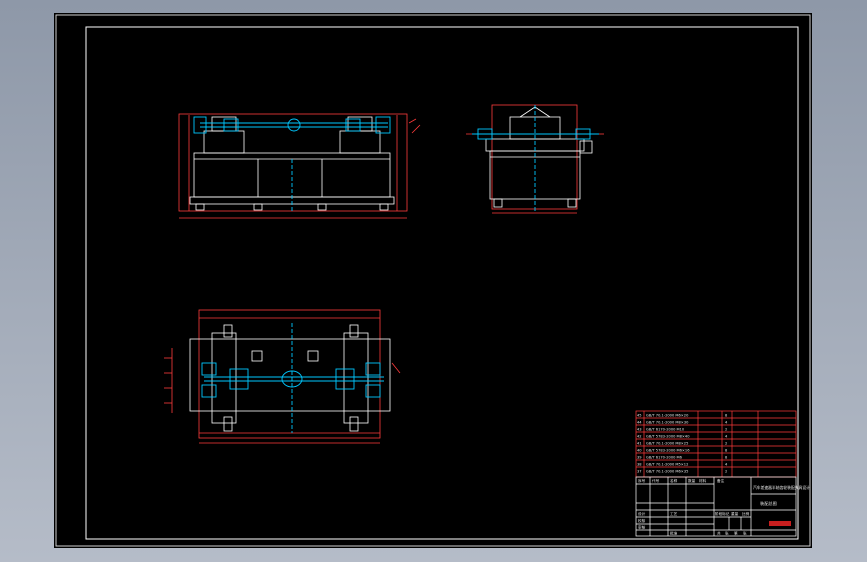 The height and width of the screenshot is (562, 867). Describe the element at coordinates (282, 376) in the screenshot. I see `top-view` at that location.